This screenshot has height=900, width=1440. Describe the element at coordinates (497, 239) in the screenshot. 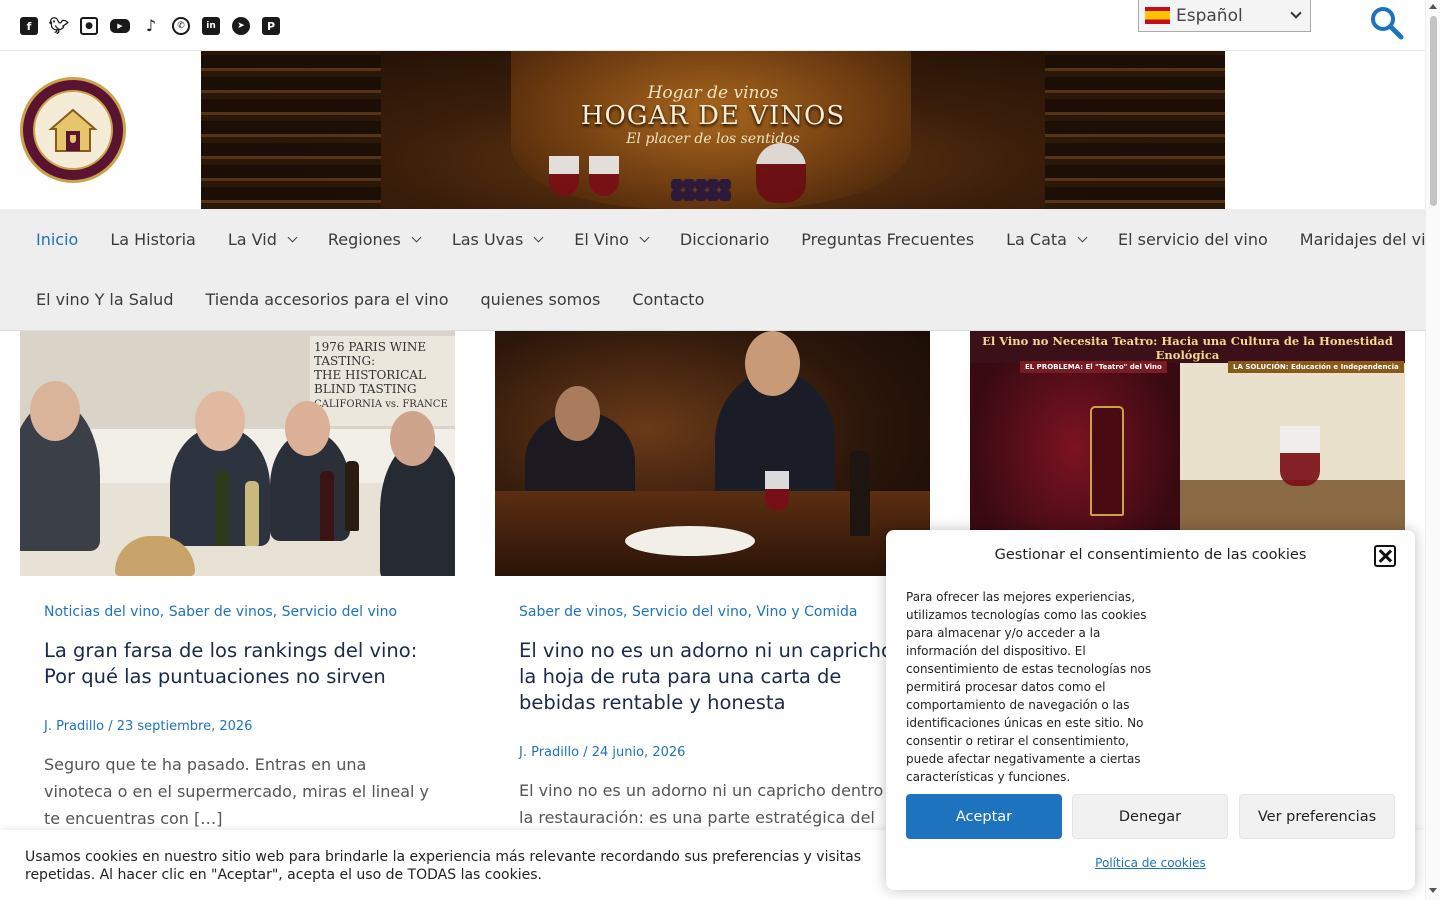

I see `nav-item-las-uvas: Las Uvas` at that location.